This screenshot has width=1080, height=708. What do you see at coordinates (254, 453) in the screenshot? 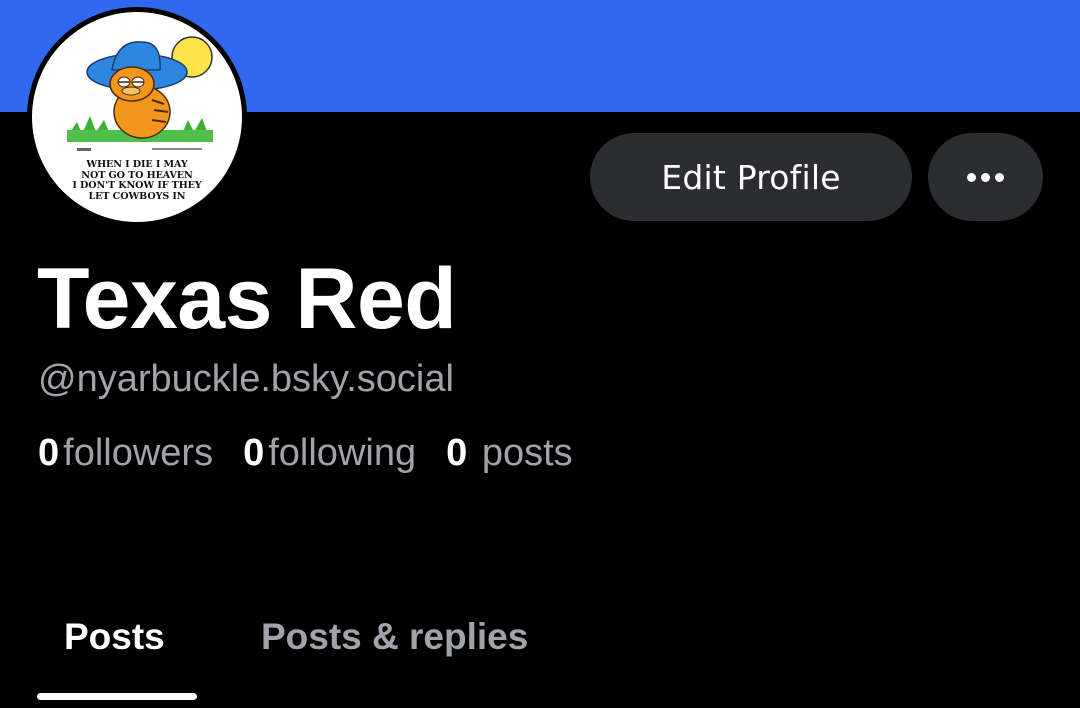
I see `following-count: 0` at bounding box center [254, 453].